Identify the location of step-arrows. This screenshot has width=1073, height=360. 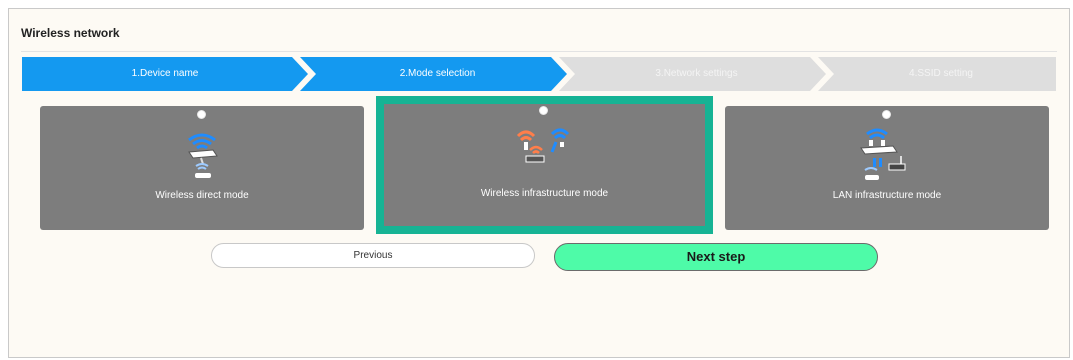
(539, 74).